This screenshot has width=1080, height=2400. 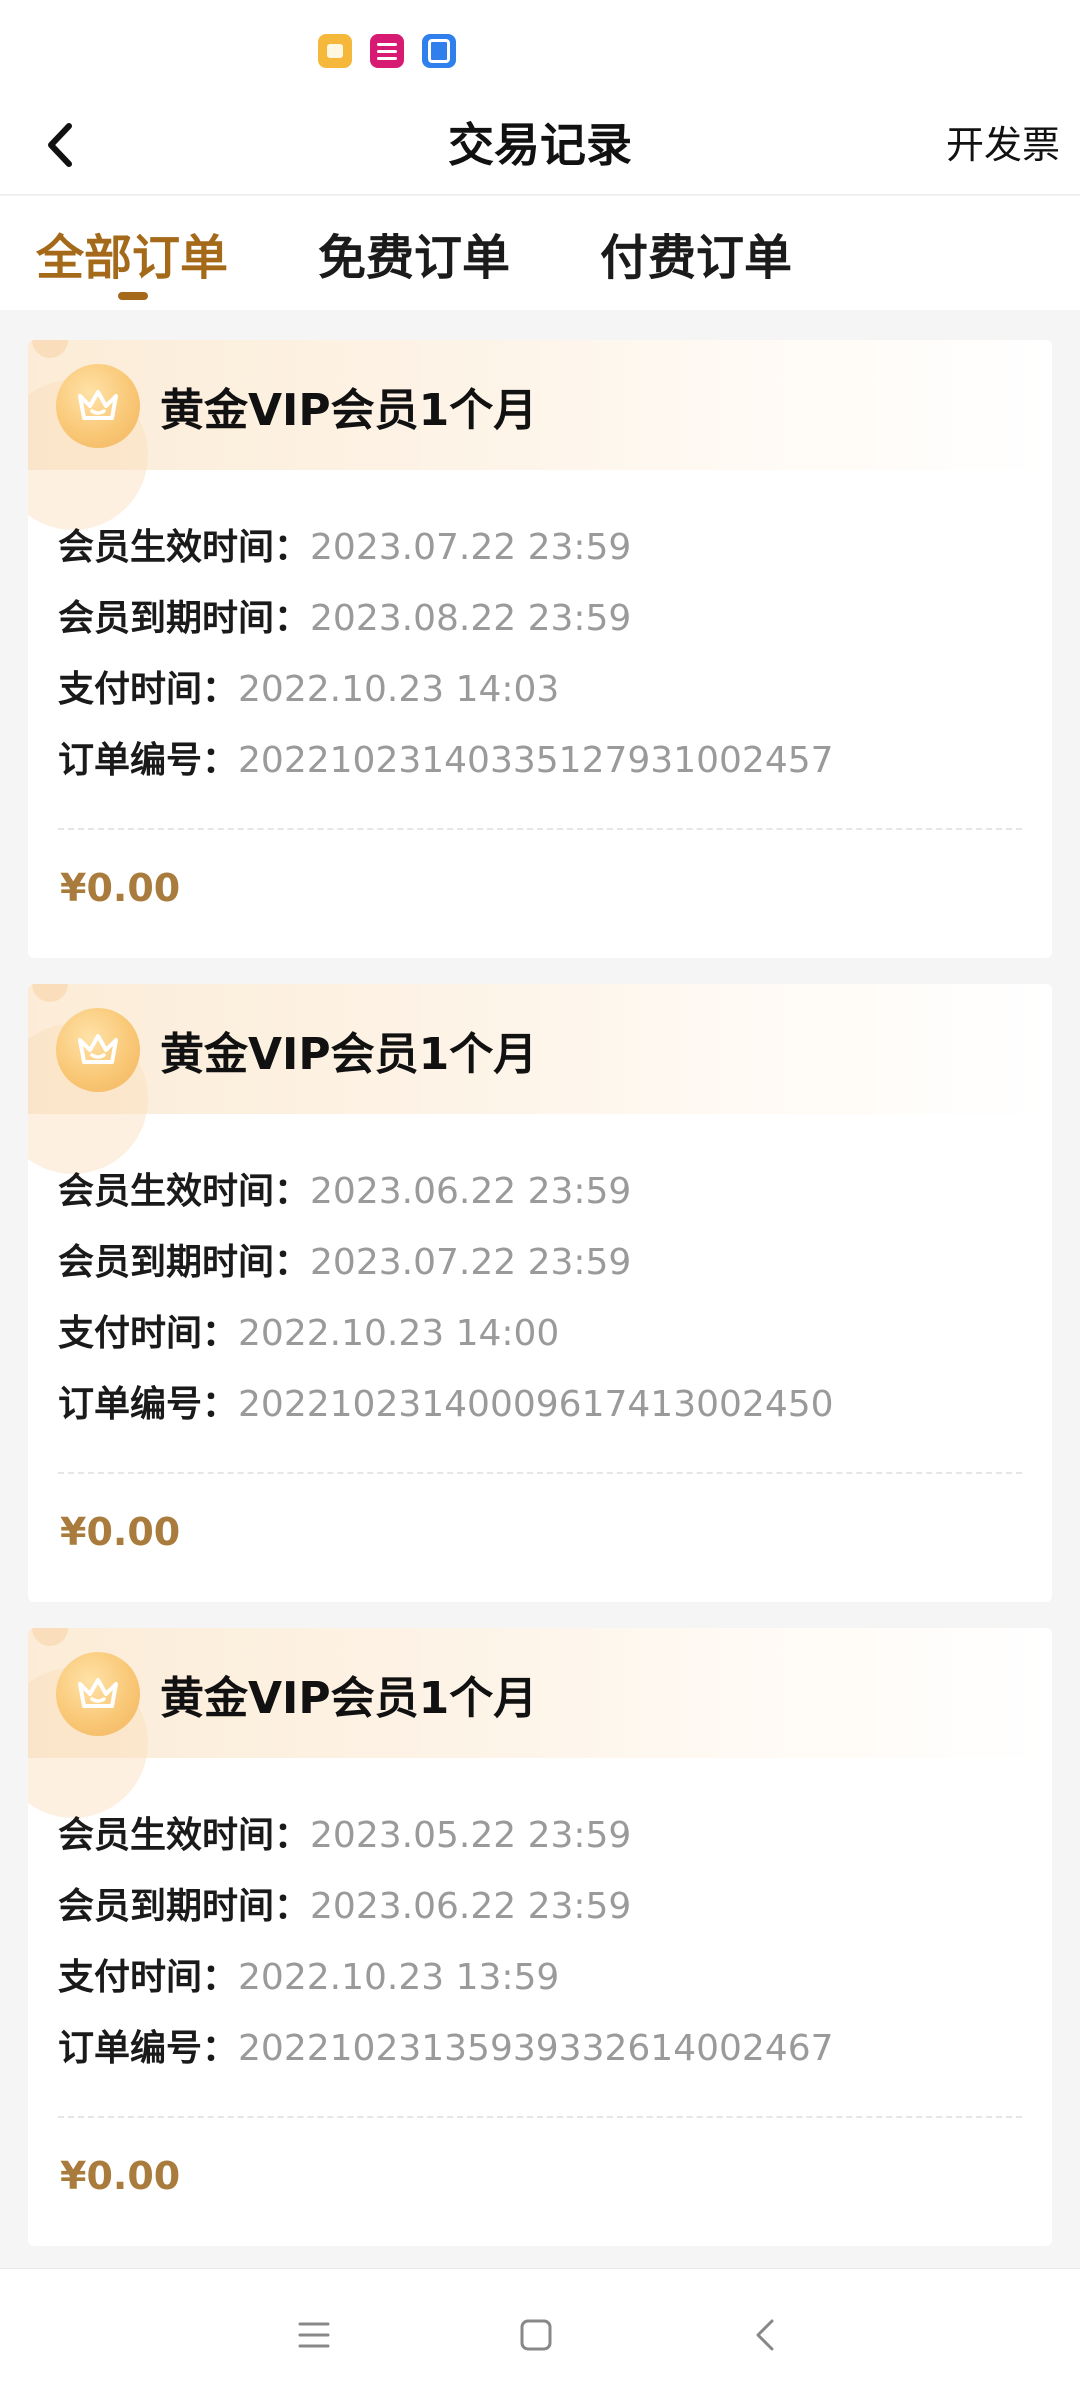 I want to click on expire-time-value: 2023.08.22 23:59, so click(x=471, y=618).